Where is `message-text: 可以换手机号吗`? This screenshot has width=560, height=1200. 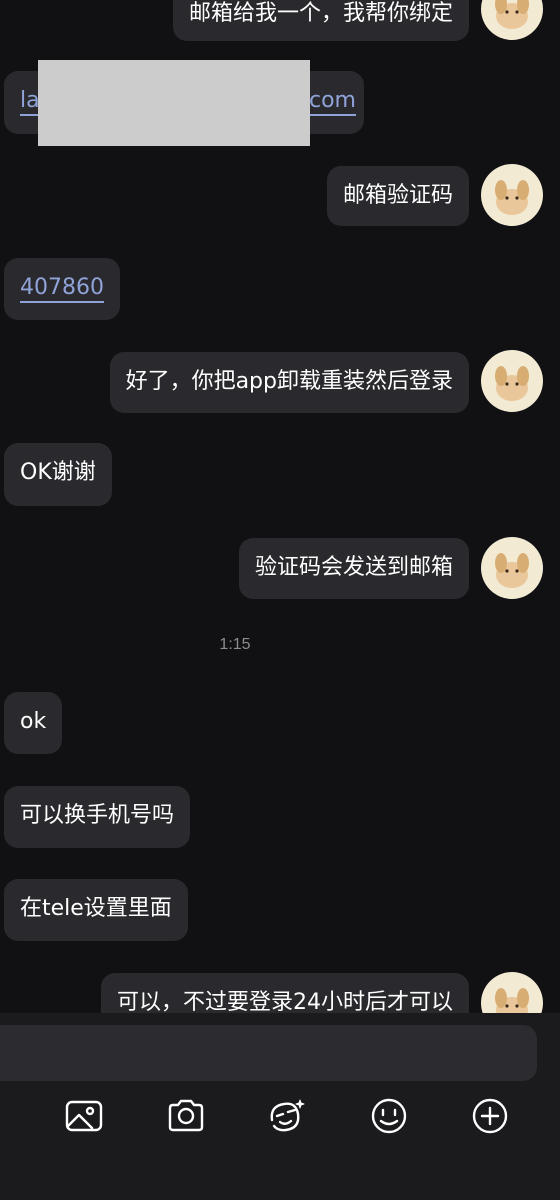
message-text: 可以换手机号吗 is located at coordinates (97, 815).